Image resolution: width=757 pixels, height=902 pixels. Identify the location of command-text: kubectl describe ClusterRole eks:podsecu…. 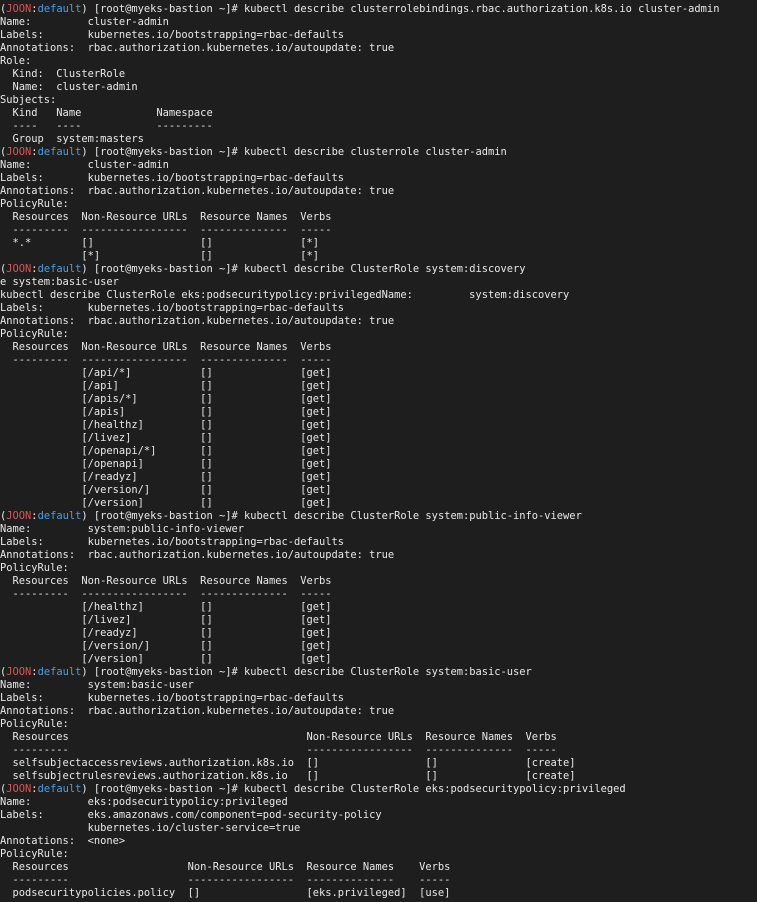
(435, 789).